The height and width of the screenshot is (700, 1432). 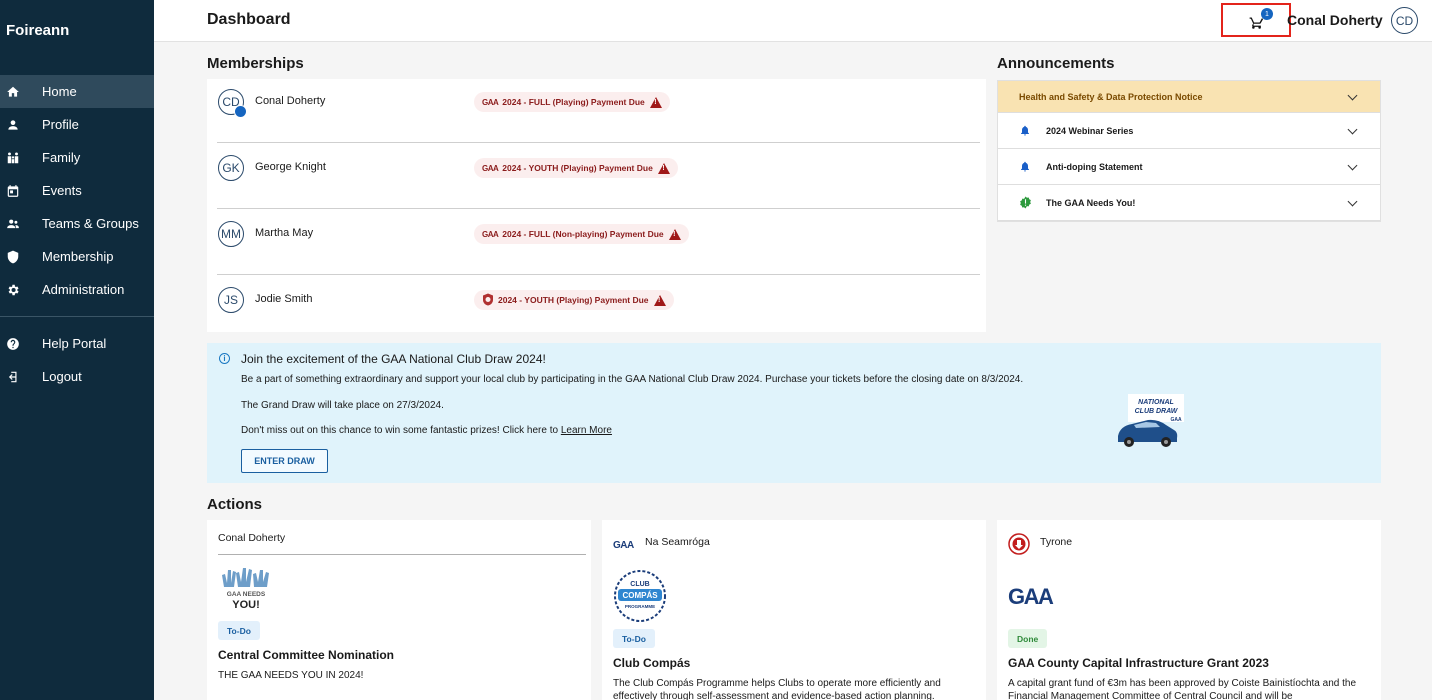 I want to click on sidebar-item-family: Family, so click(x=77, y=157).